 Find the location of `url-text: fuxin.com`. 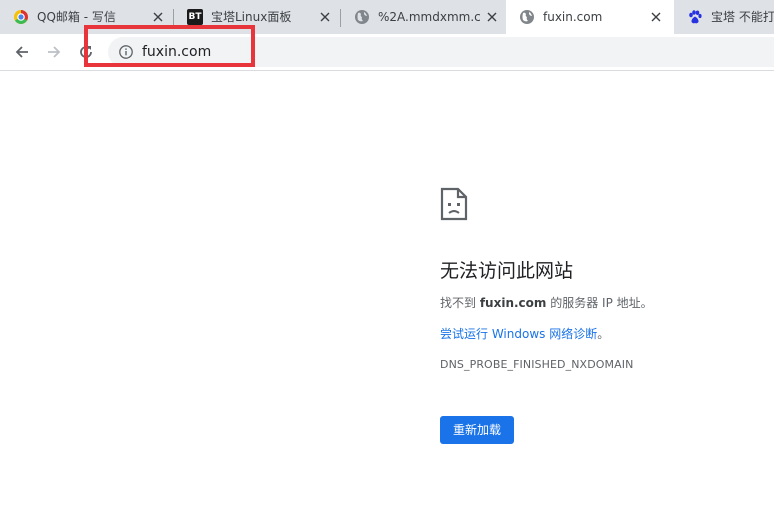

url-text: fuxin.com is located at coordinates (176, 52).